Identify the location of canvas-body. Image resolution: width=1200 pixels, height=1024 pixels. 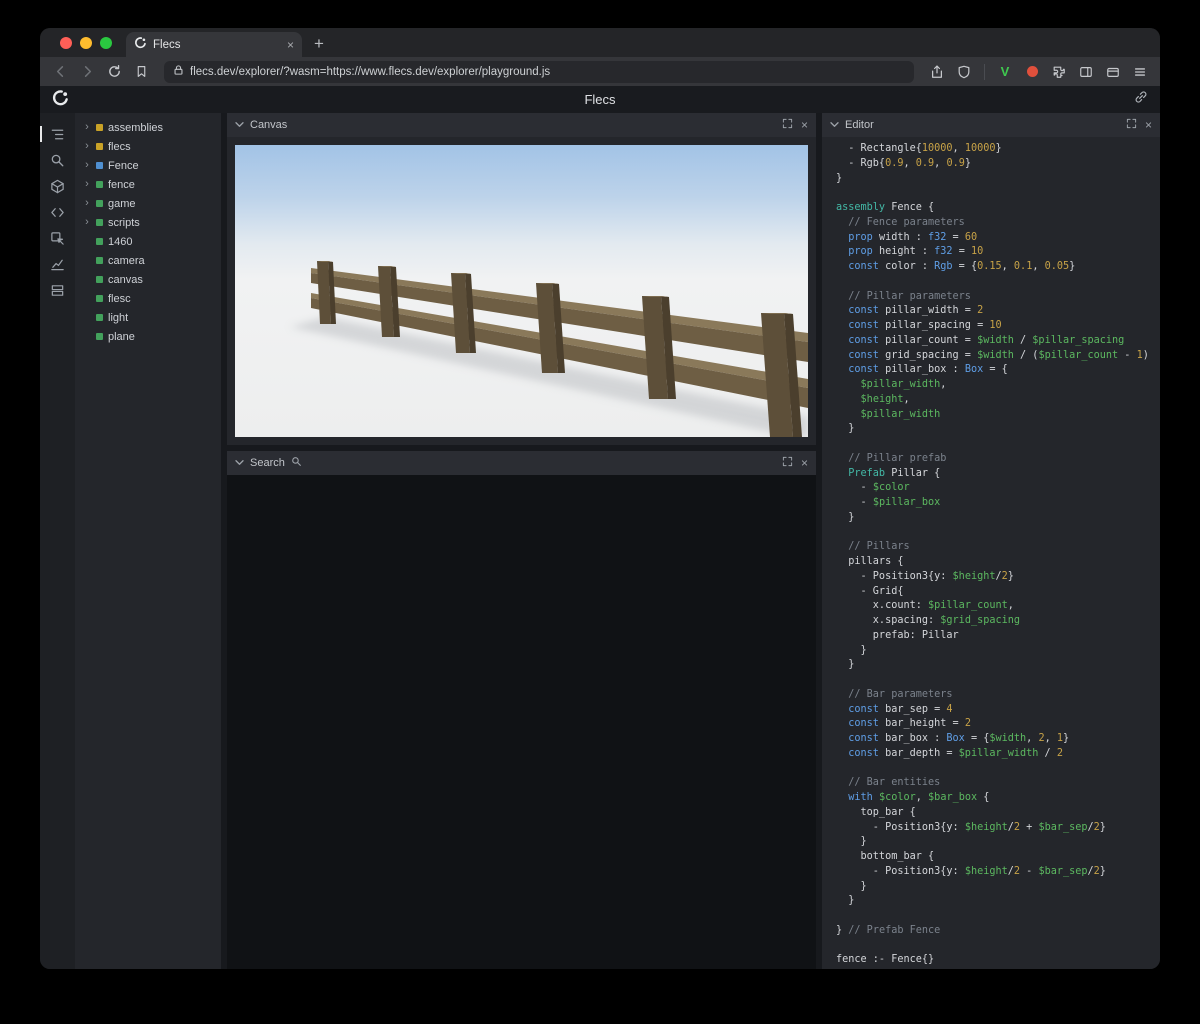
(521, 291).